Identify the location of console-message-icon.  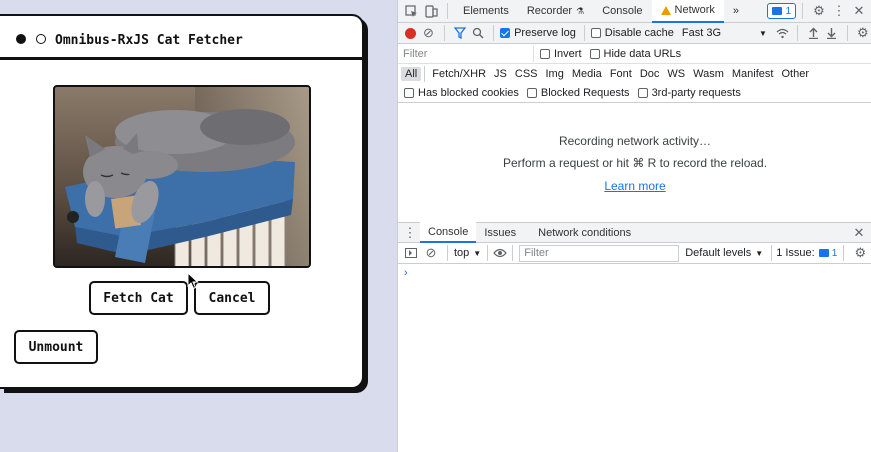
(823, 253).